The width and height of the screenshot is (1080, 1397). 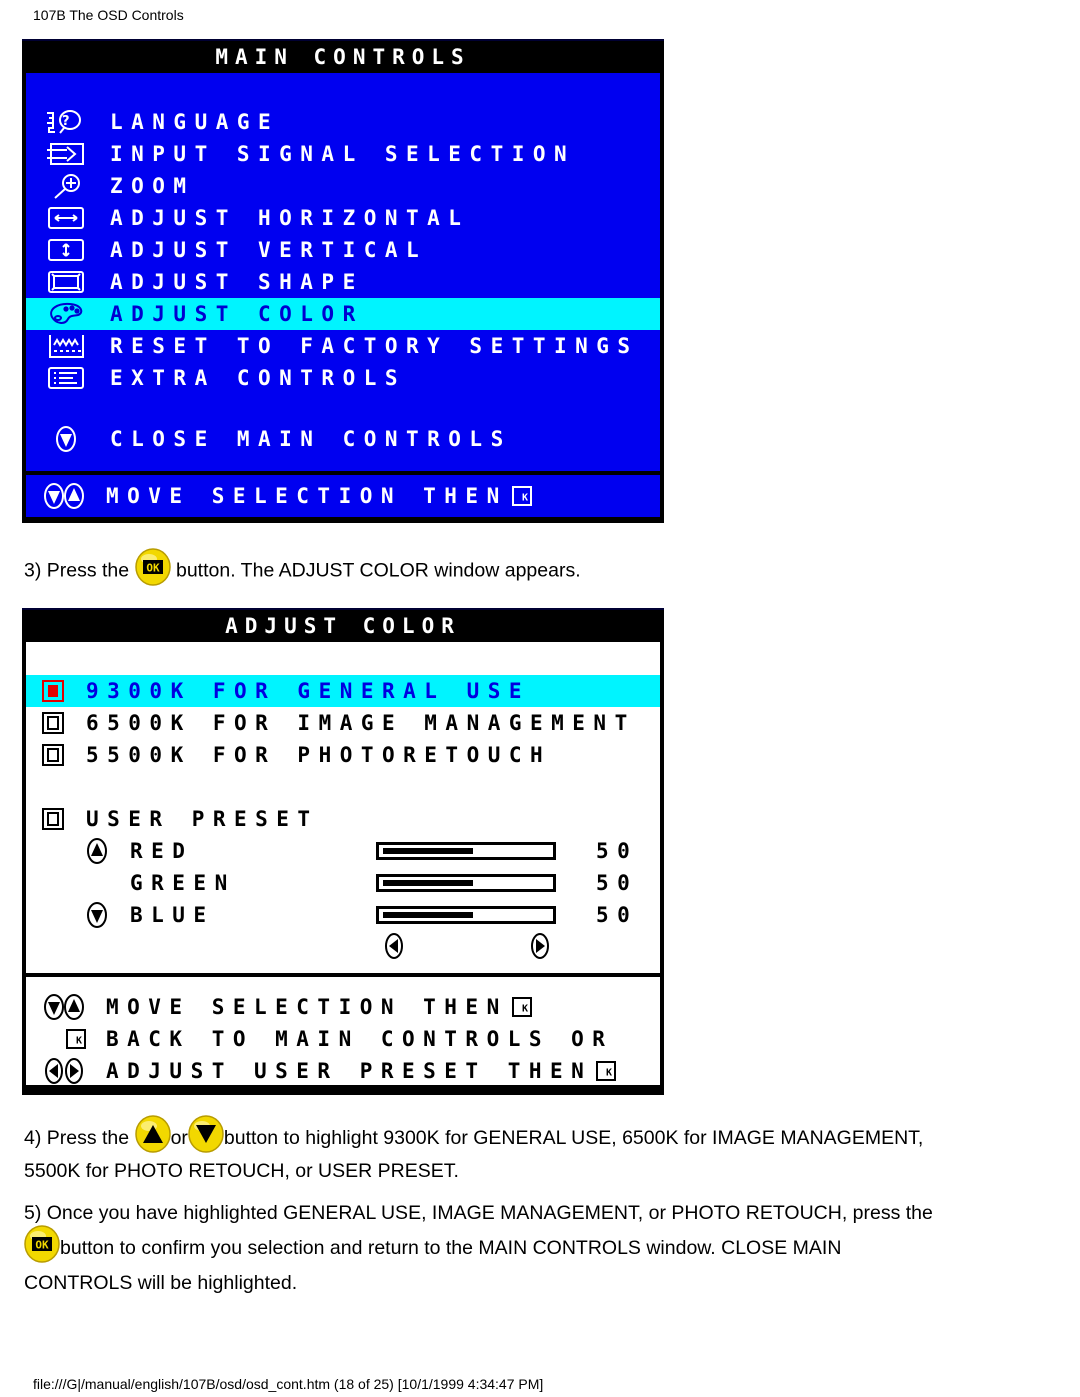 I want to click on menu-item-label: ADJUST VERTICAL, so click(x=269, y=250).